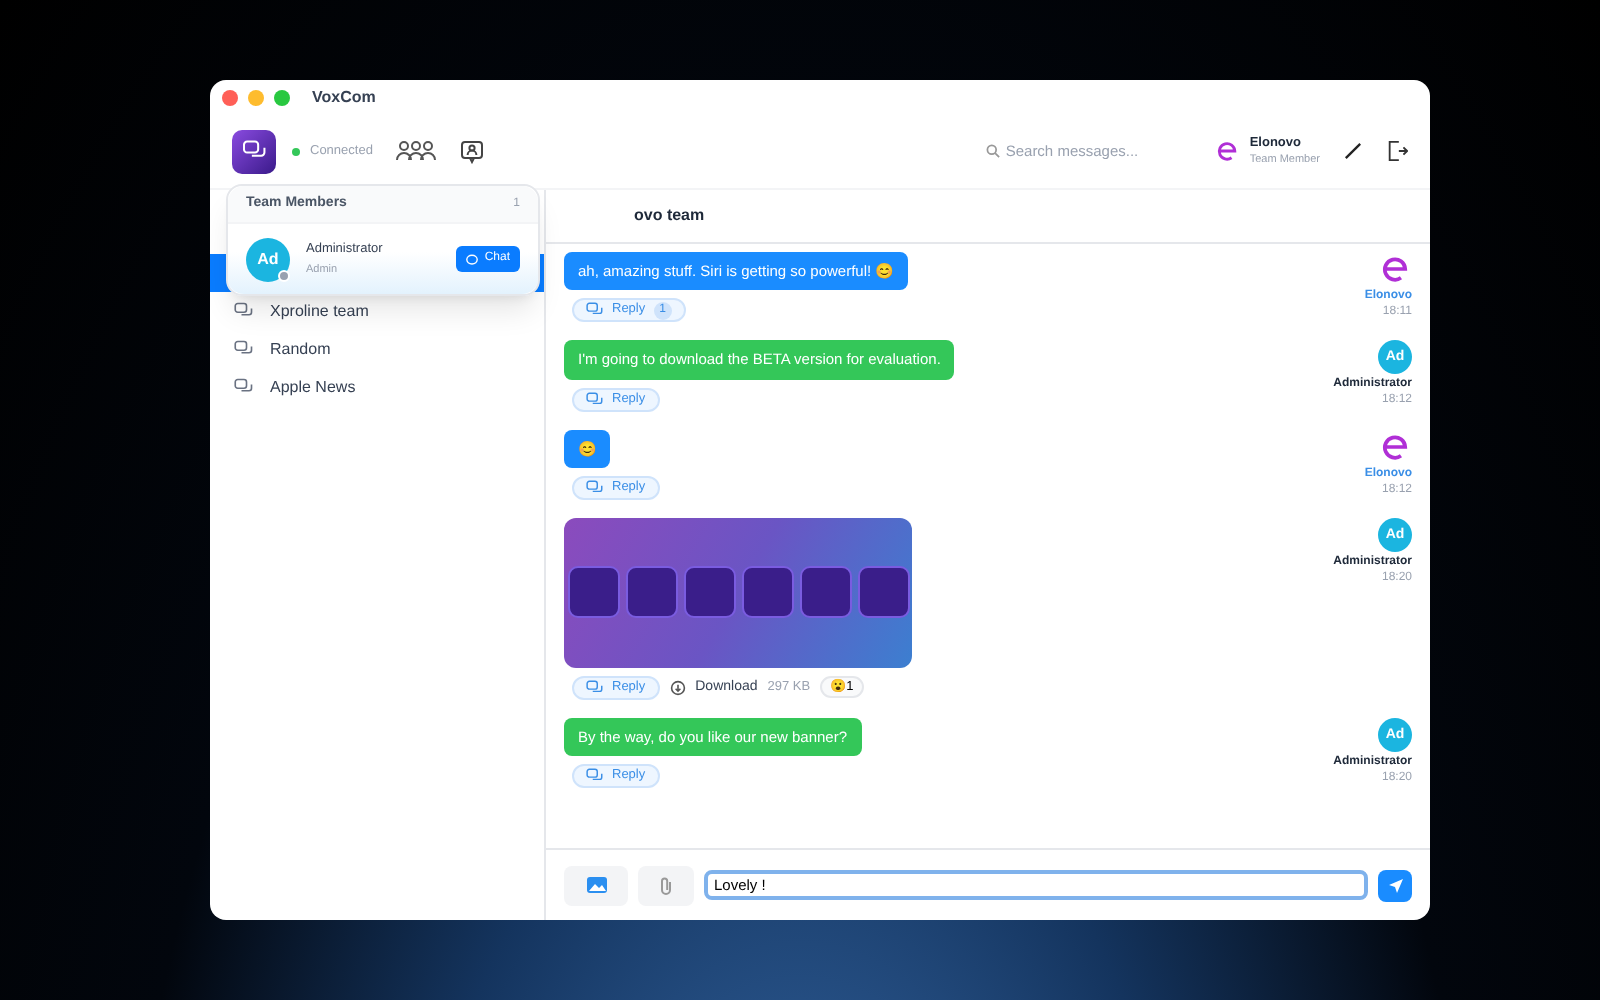  Describe the element at coordinates (416, 151) in the screenshot. I see `team-members-icon` at that location.